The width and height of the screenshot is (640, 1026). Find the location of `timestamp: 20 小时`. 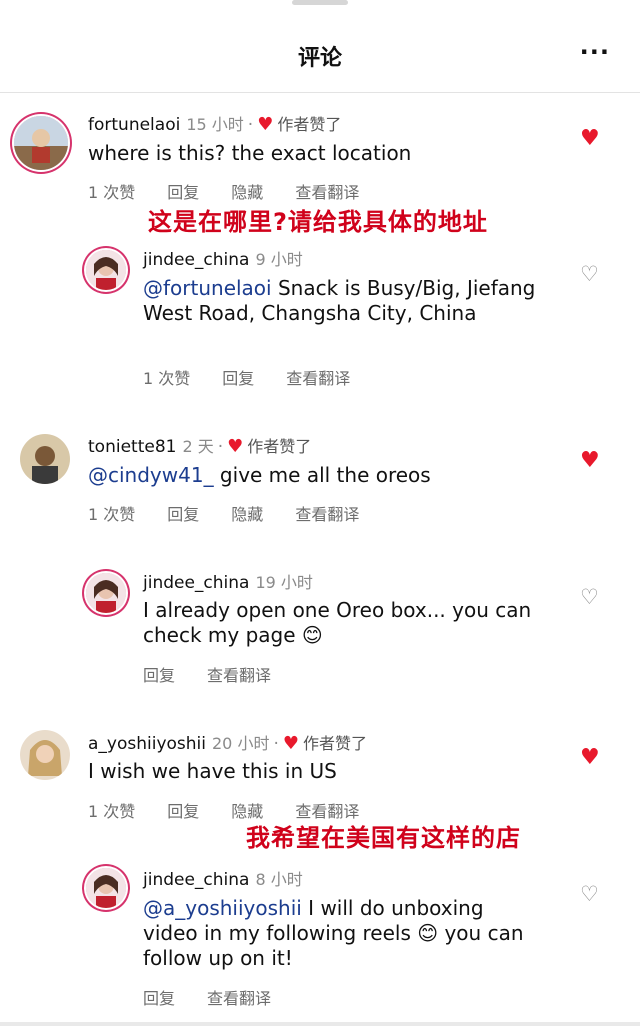

timestamp: 20 小时 is located at coordinates (241, 743).